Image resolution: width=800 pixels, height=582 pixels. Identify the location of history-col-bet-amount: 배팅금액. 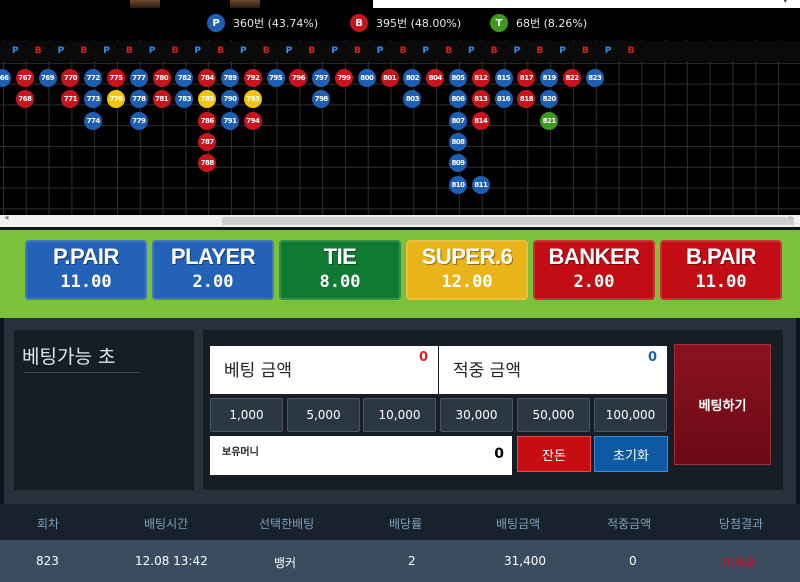
(518, 524).